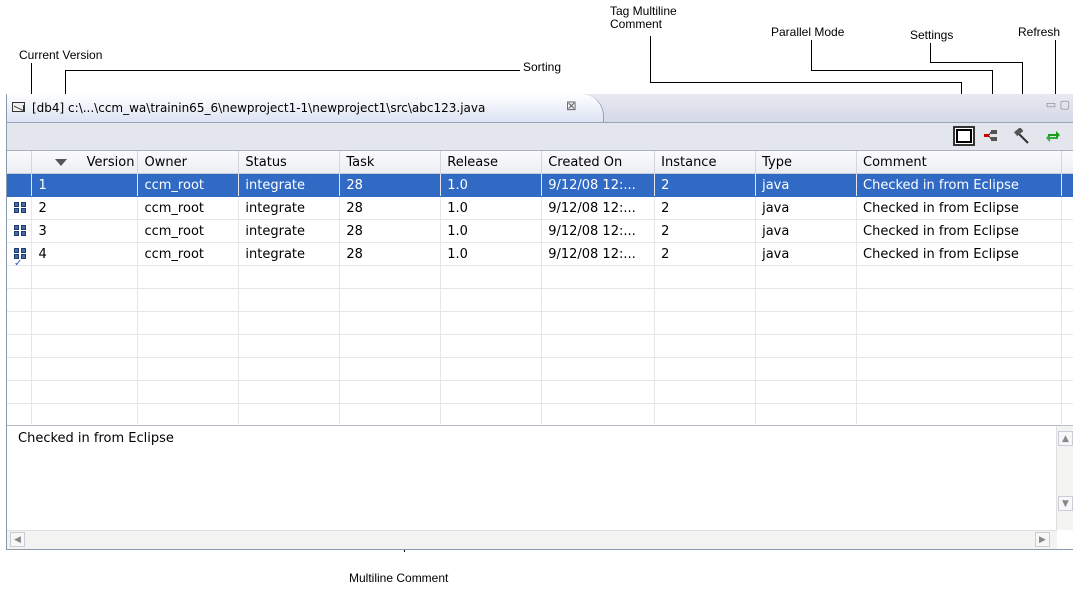 This screenshot has width=1073, height=590. Describe the element at coordinates (188, 162) in the screenshot. I see `column-header-owner: Owner` at that location.